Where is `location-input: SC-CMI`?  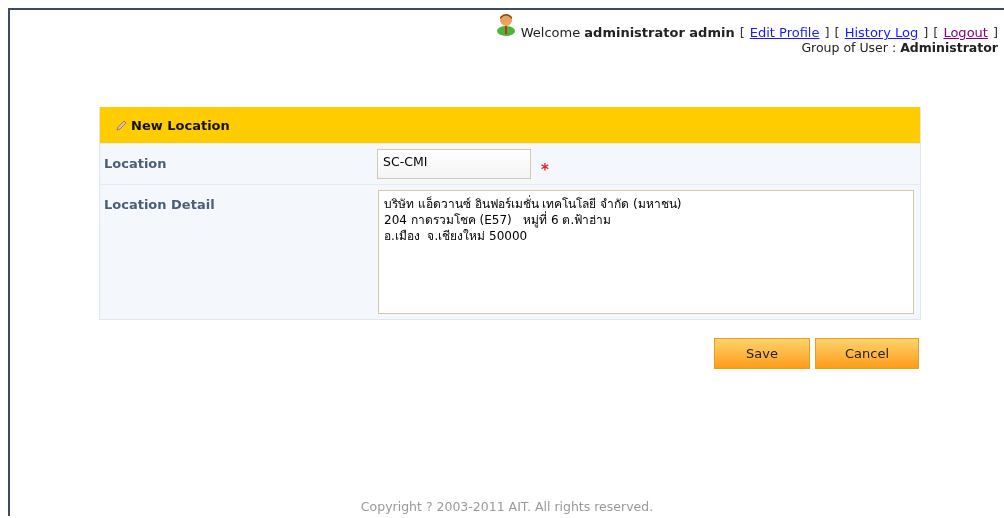
location-input: SC-CMI is located at coordinates (454, 164).